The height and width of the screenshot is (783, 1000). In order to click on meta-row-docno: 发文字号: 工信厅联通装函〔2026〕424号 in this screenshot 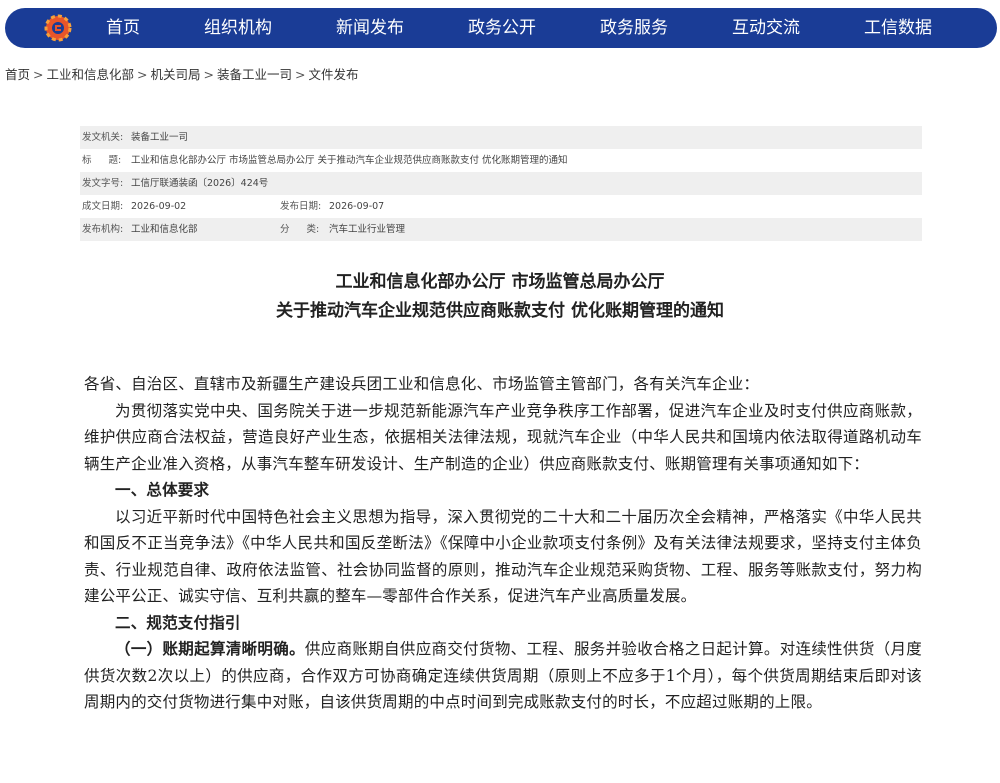, I will do `click(501, 183)`.